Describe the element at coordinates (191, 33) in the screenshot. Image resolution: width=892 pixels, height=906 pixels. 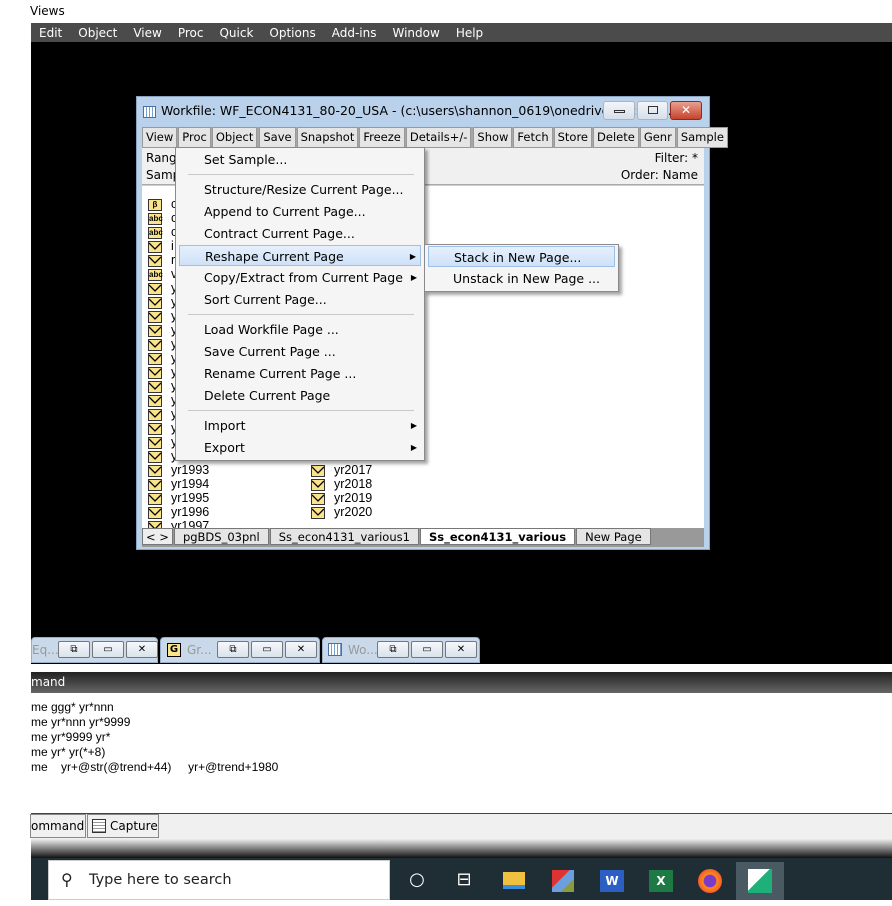
I see `menu-proc: Proc` at that location.